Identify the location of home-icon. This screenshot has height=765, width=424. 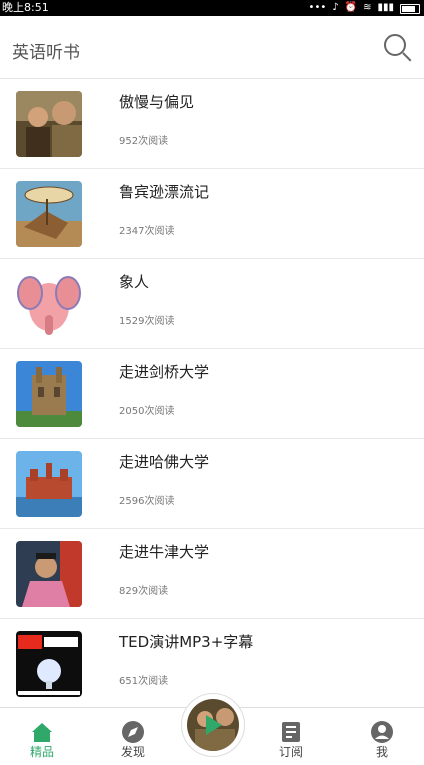
(42, 732).